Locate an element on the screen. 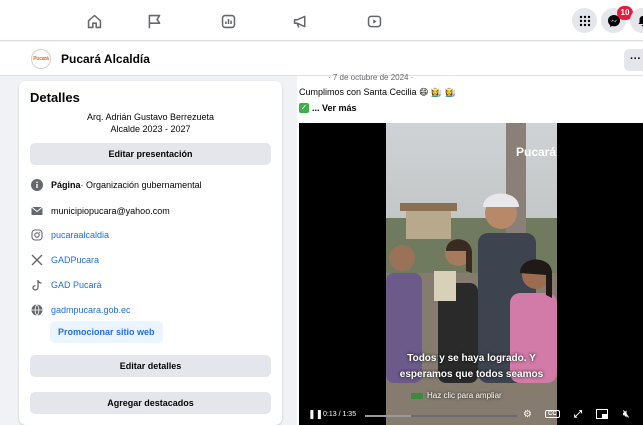  add-featured-button: Agregar destacados is located at coordinates (150, 403).